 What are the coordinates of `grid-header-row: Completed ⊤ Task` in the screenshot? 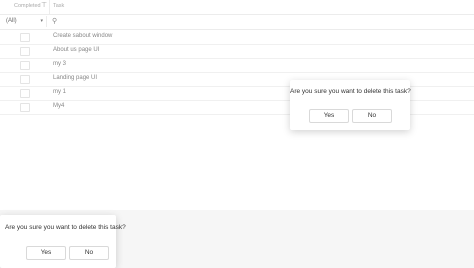 It's located at (237, 7).